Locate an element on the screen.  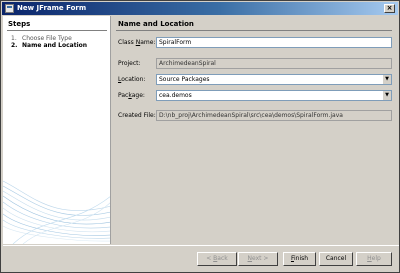
window-icon is located at coordinates (9, 8).